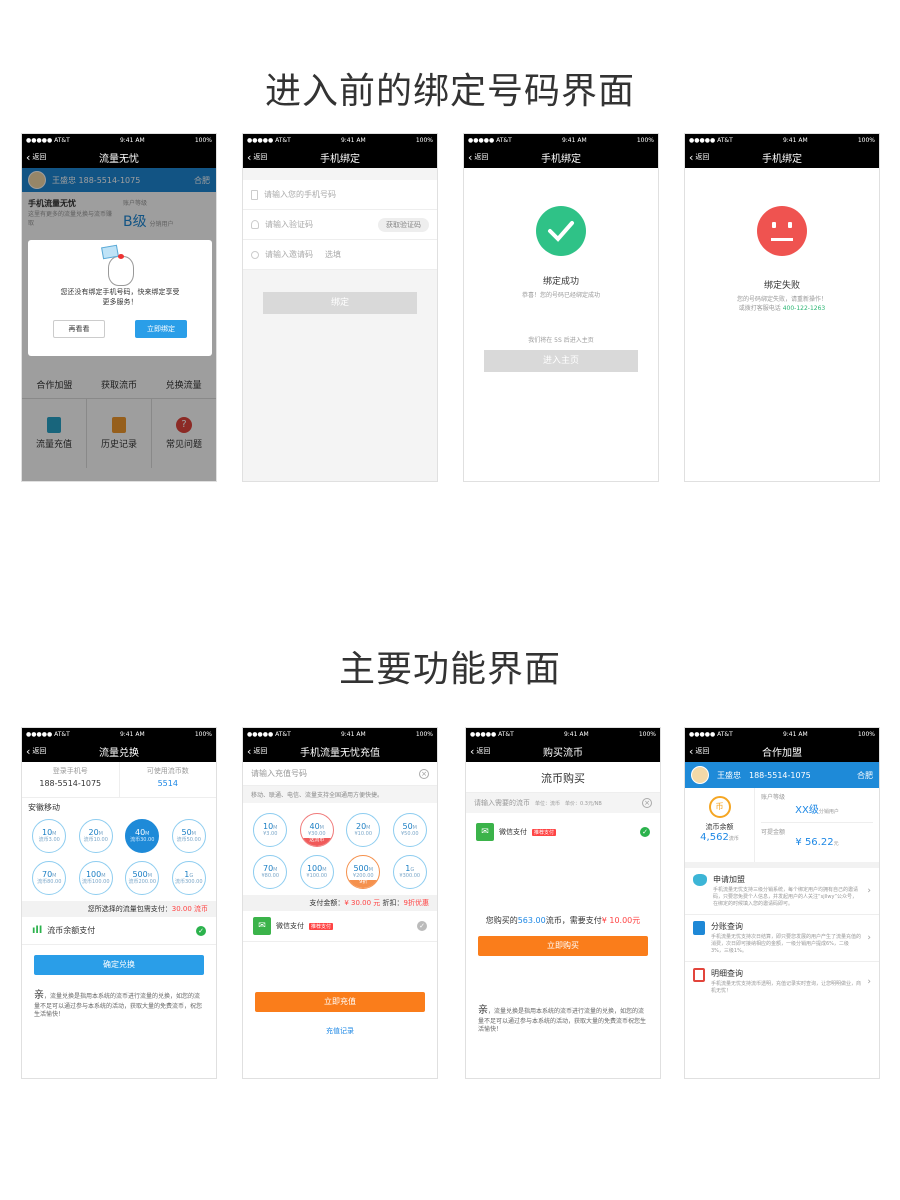 The image size is (900, 1200). I want to click on pack-option: 50M 流币50.00, so click(188, 836).